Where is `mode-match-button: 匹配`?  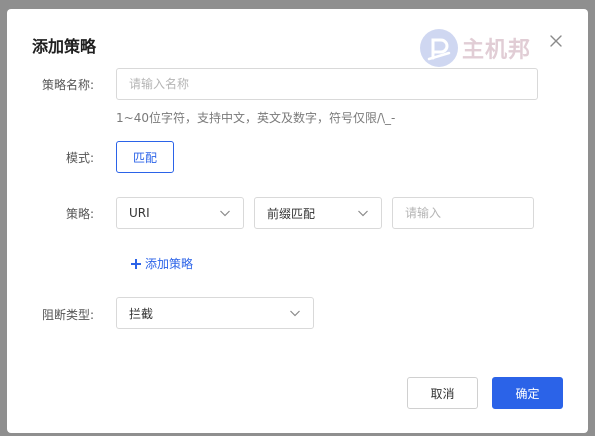
mode-match-button: 匹配 is located at coordinates (145, 157).